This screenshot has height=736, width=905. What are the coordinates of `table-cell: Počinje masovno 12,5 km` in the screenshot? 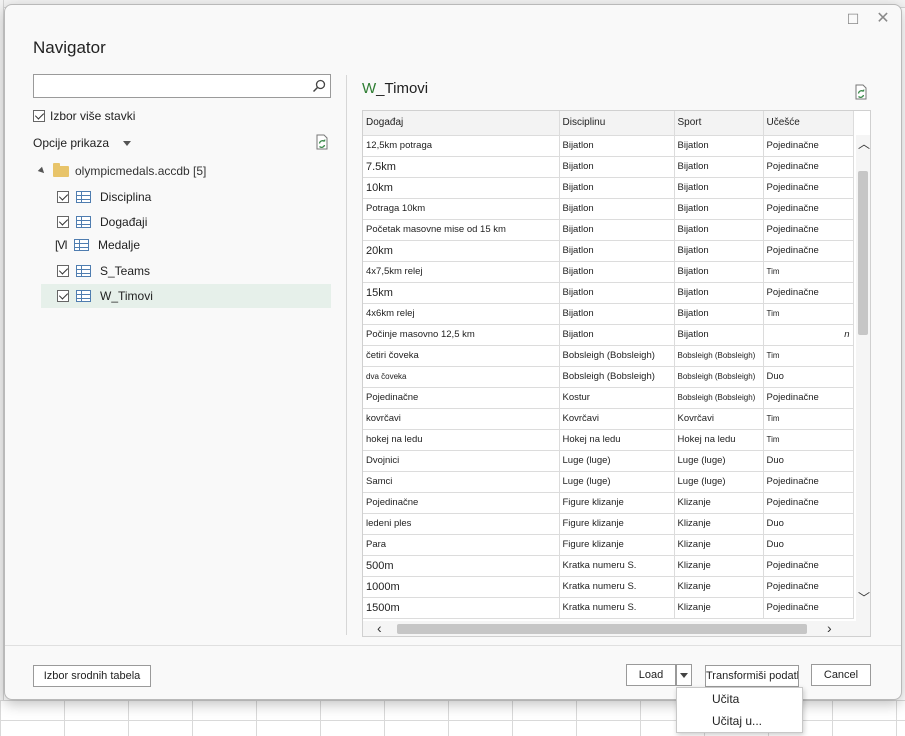 It's located at (461, 335).